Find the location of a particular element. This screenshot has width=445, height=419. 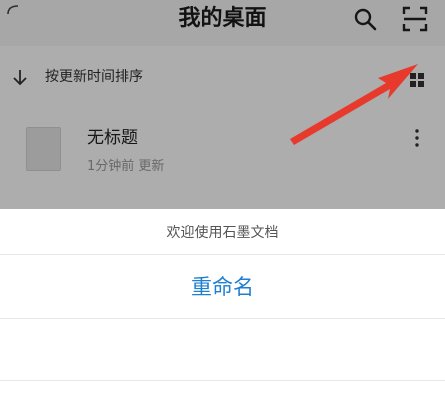

rename-option: 重命名 is located at coordinates (222, 287).